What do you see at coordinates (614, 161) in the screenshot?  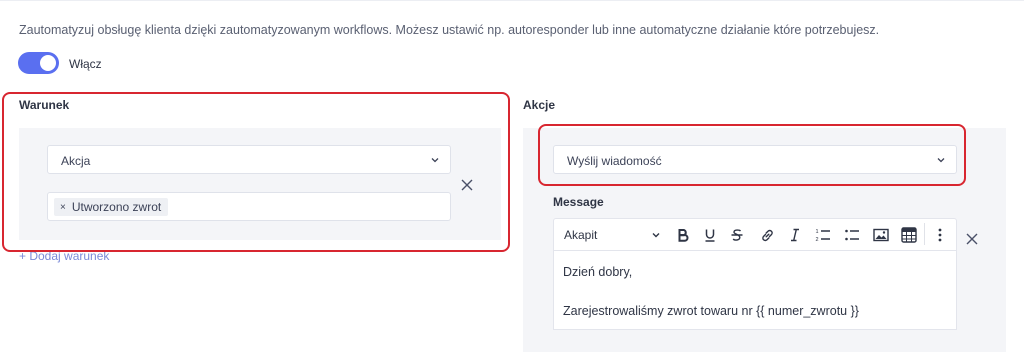 I see `action-select-value: Wyślij wiadomość` at bounding box center [614, 161].